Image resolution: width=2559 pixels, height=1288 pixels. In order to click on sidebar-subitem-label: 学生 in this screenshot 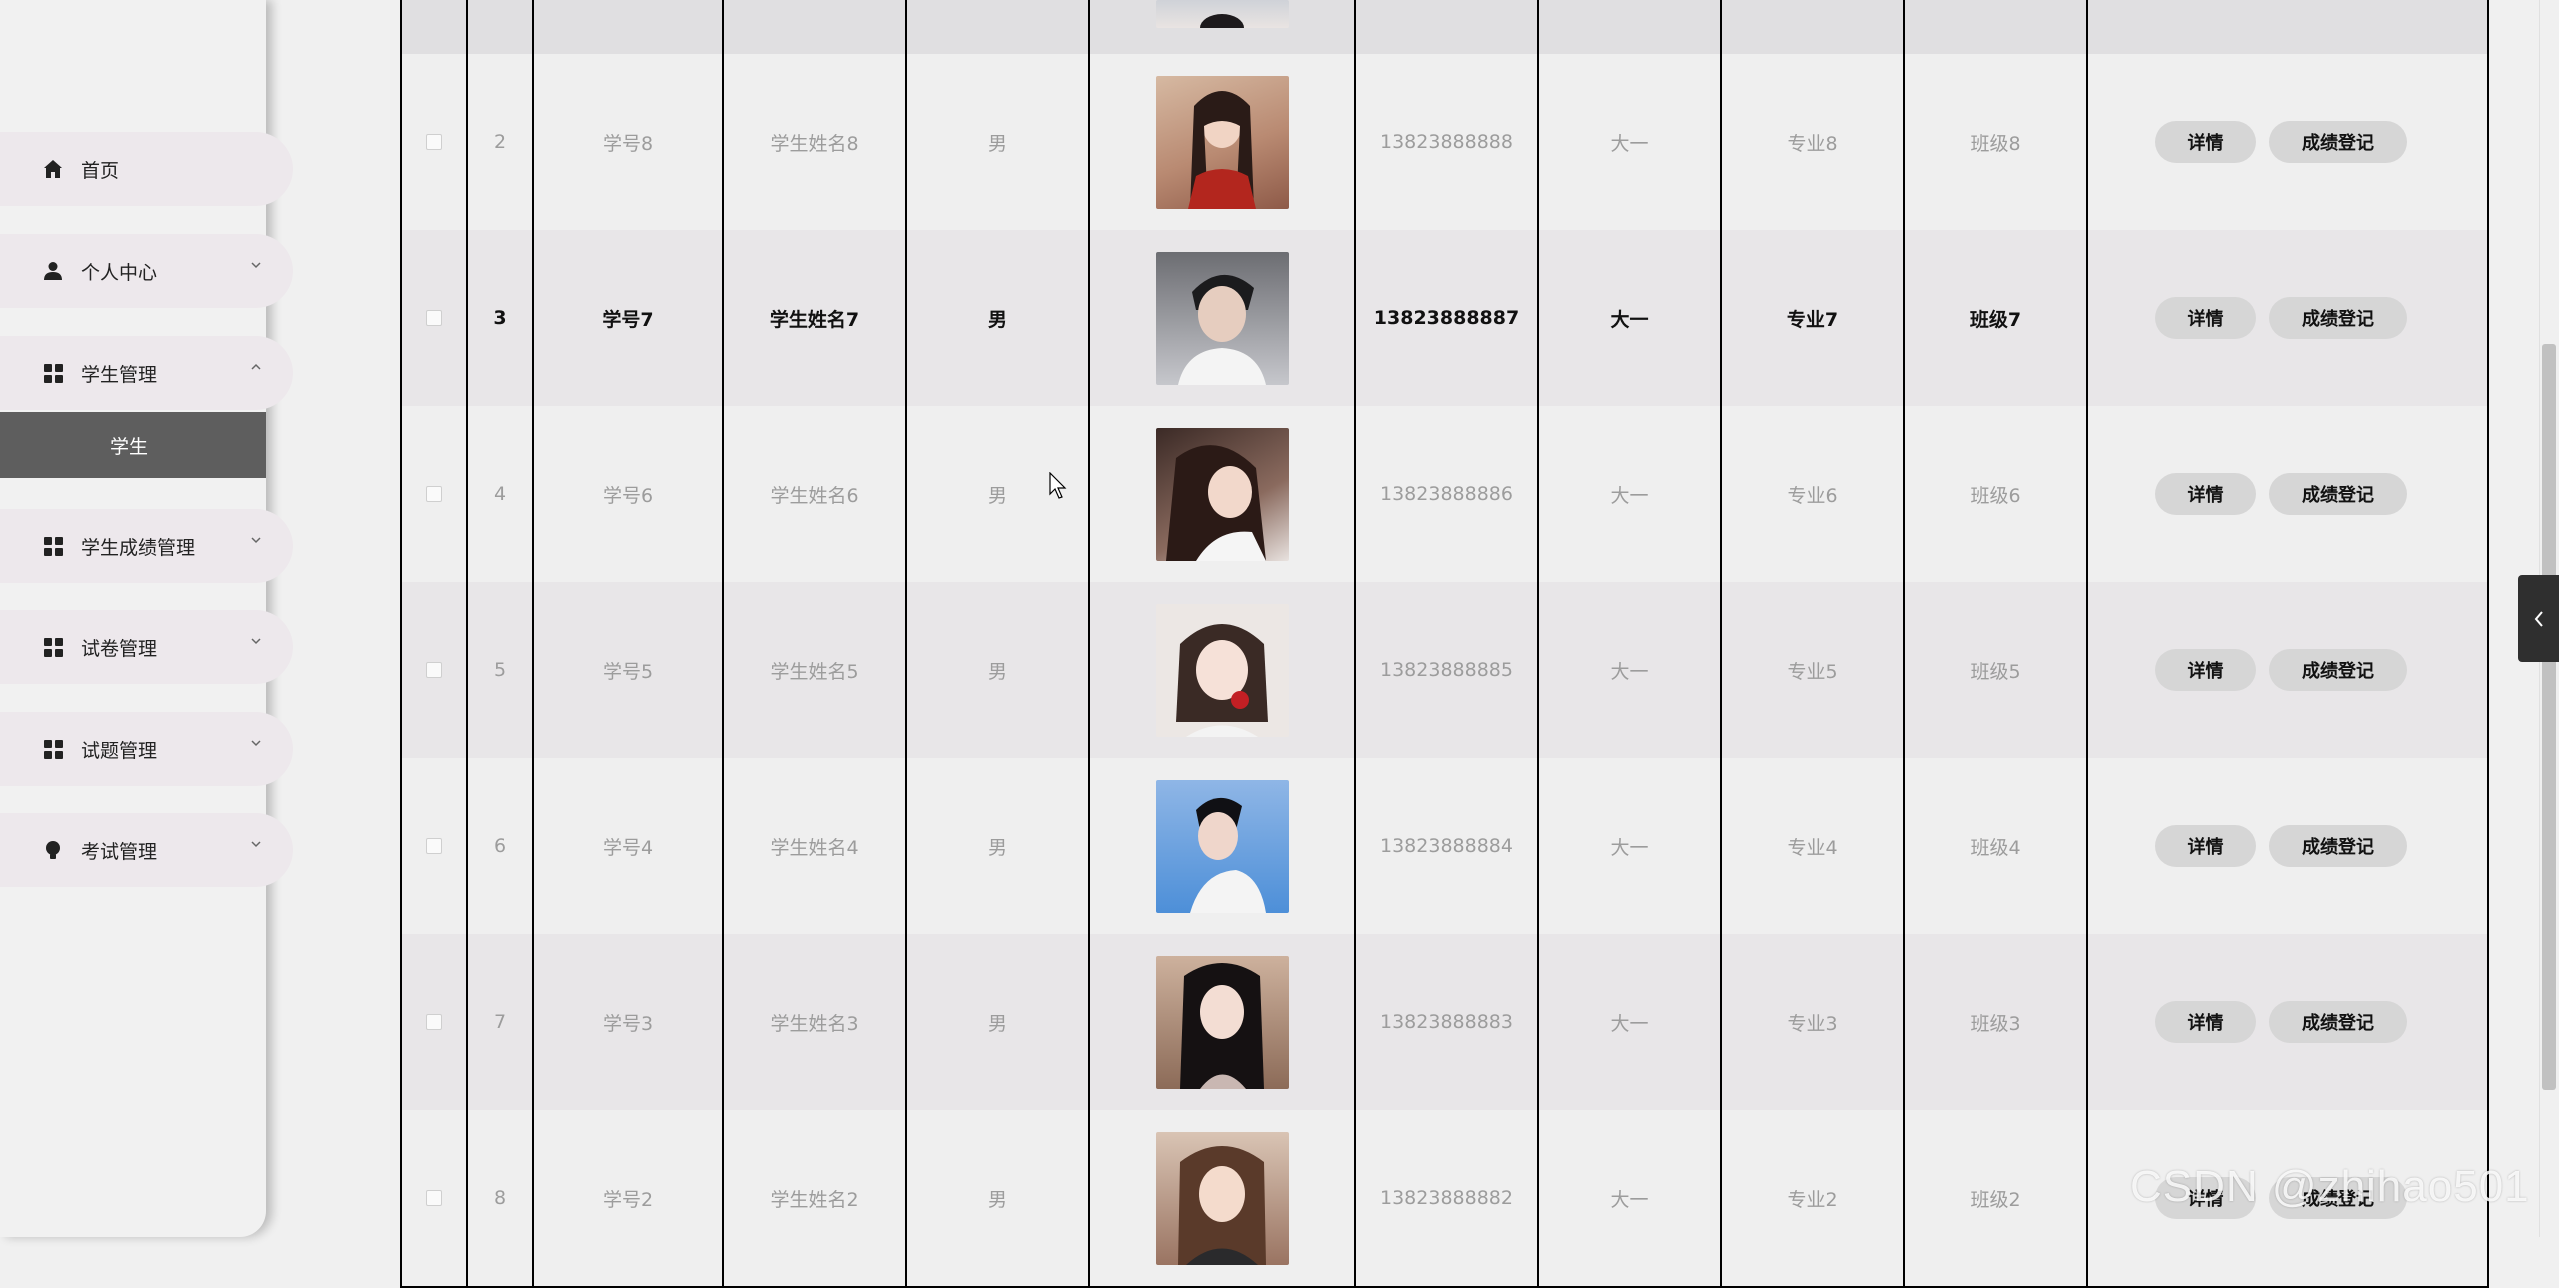, I will do `click(128, 446)`.